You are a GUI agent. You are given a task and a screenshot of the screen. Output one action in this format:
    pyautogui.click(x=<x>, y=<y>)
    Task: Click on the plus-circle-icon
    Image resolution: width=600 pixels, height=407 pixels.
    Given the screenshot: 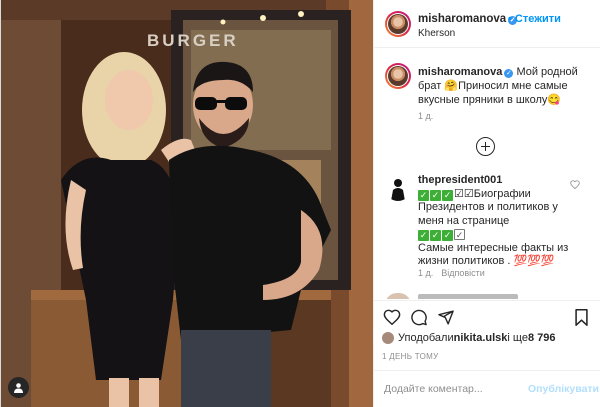 What is the action you would take?
    pyautogui.click(x=485, y=146)
    